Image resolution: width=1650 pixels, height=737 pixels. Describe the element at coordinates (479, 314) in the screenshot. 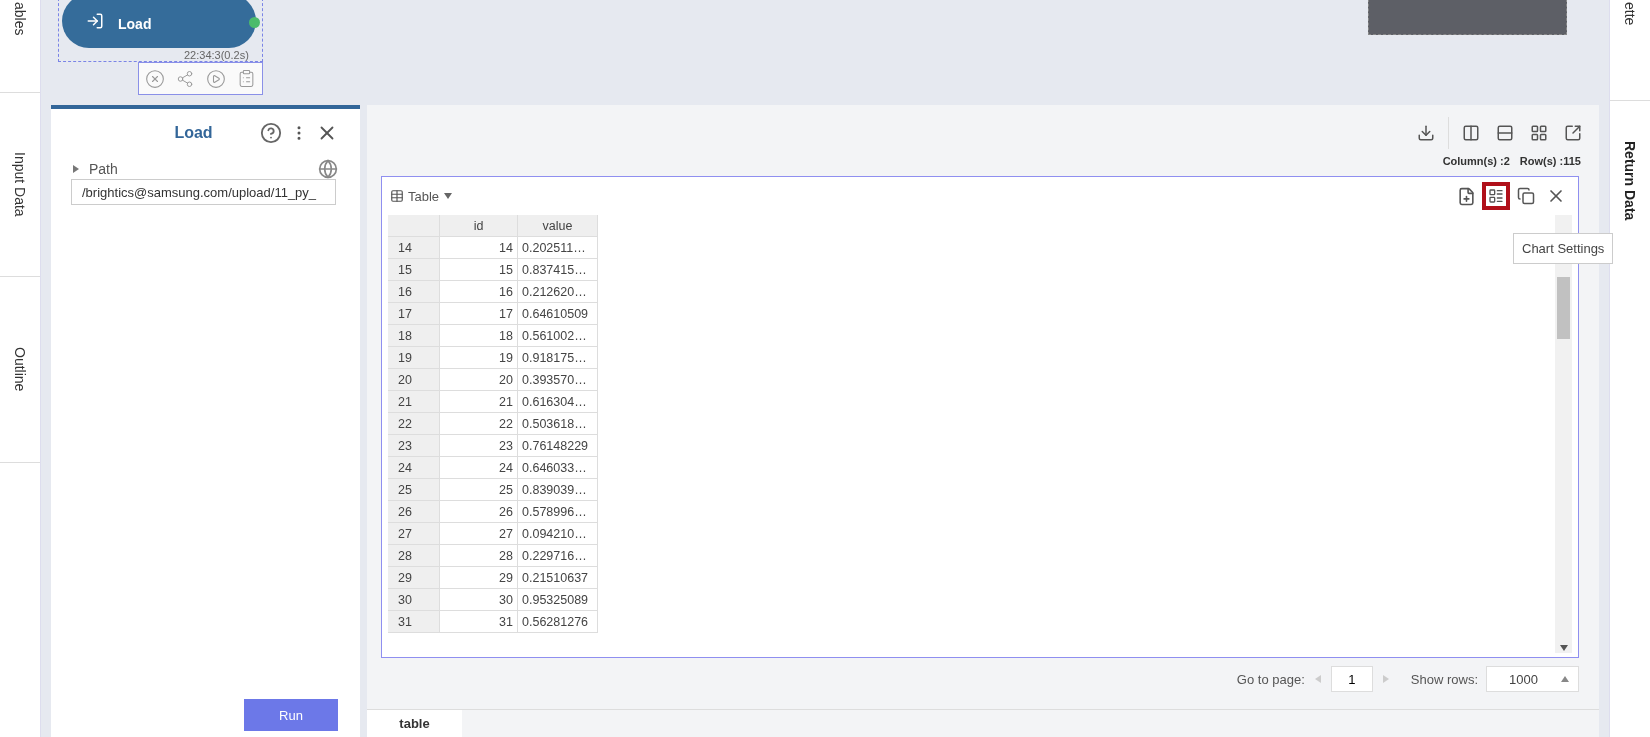

I see `table-cell: 17` at that location.